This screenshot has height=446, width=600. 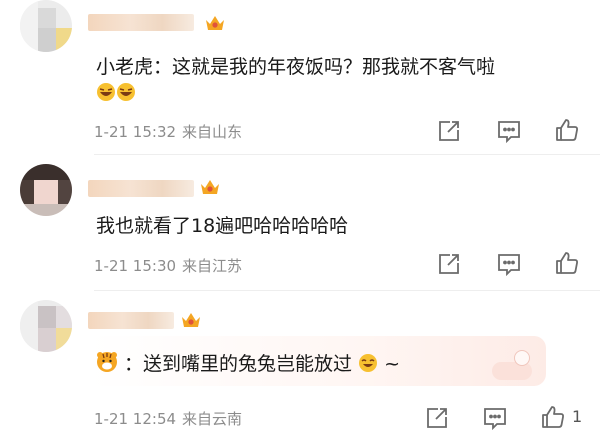 I want to click on crown-badge-icon, so click(x=191, y=320).